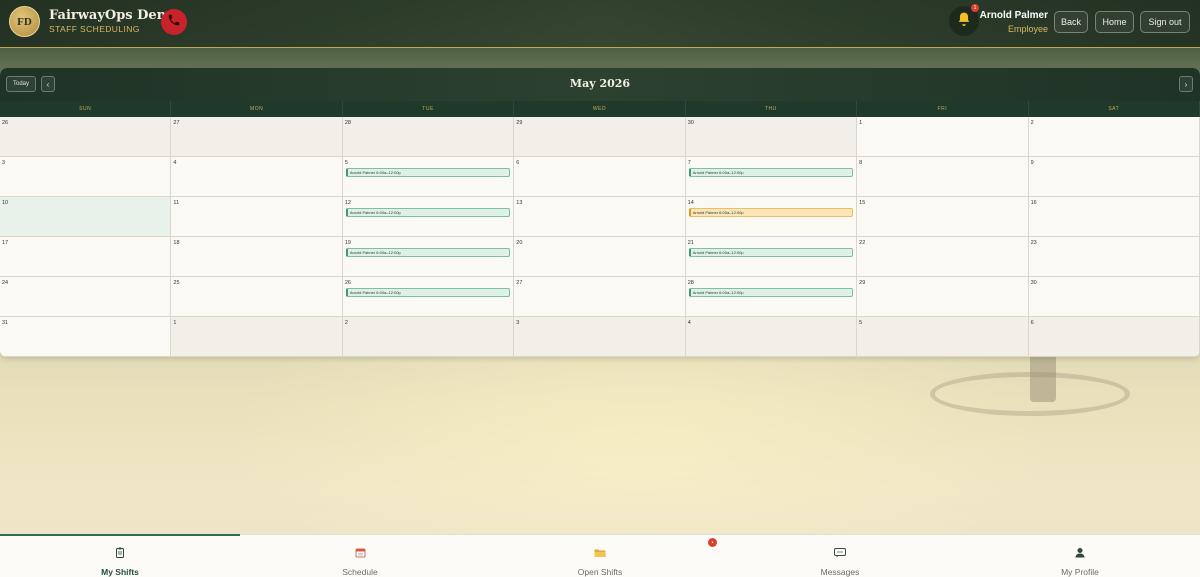  What do you see at coordinates (347, 203) in the screenshot?
I see `day-number: 12` at bounding box center [347, 203].